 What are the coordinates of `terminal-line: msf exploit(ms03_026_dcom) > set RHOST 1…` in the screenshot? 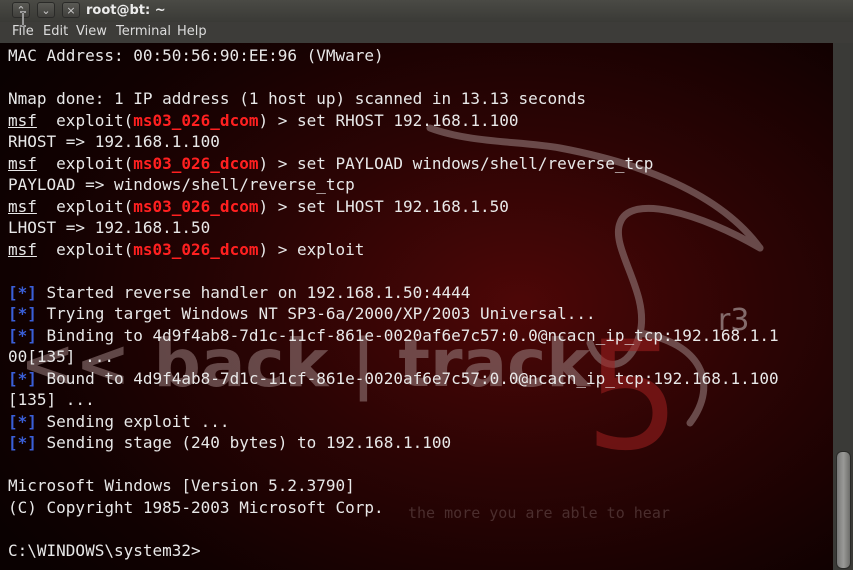 It's located at (393, 121).